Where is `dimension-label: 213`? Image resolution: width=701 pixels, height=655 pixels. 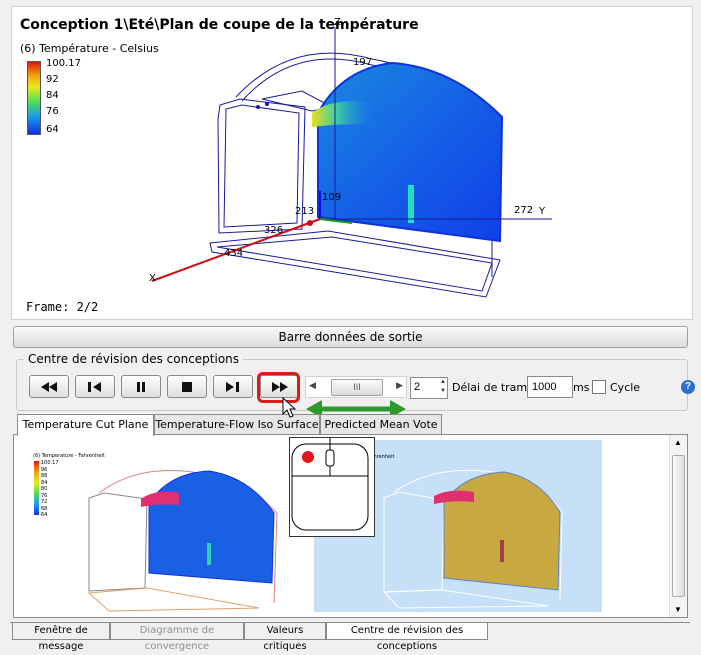
dimension-label: 213 is located at coordinates (305, 211).